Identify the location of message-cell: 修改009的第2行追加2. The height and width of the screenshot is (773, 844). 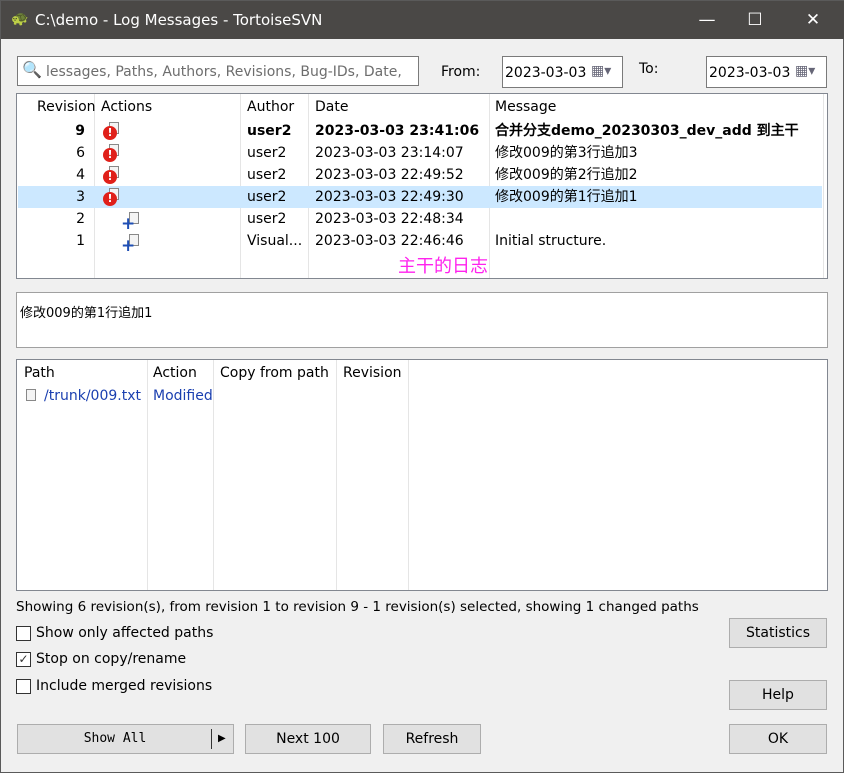
(566, 175).